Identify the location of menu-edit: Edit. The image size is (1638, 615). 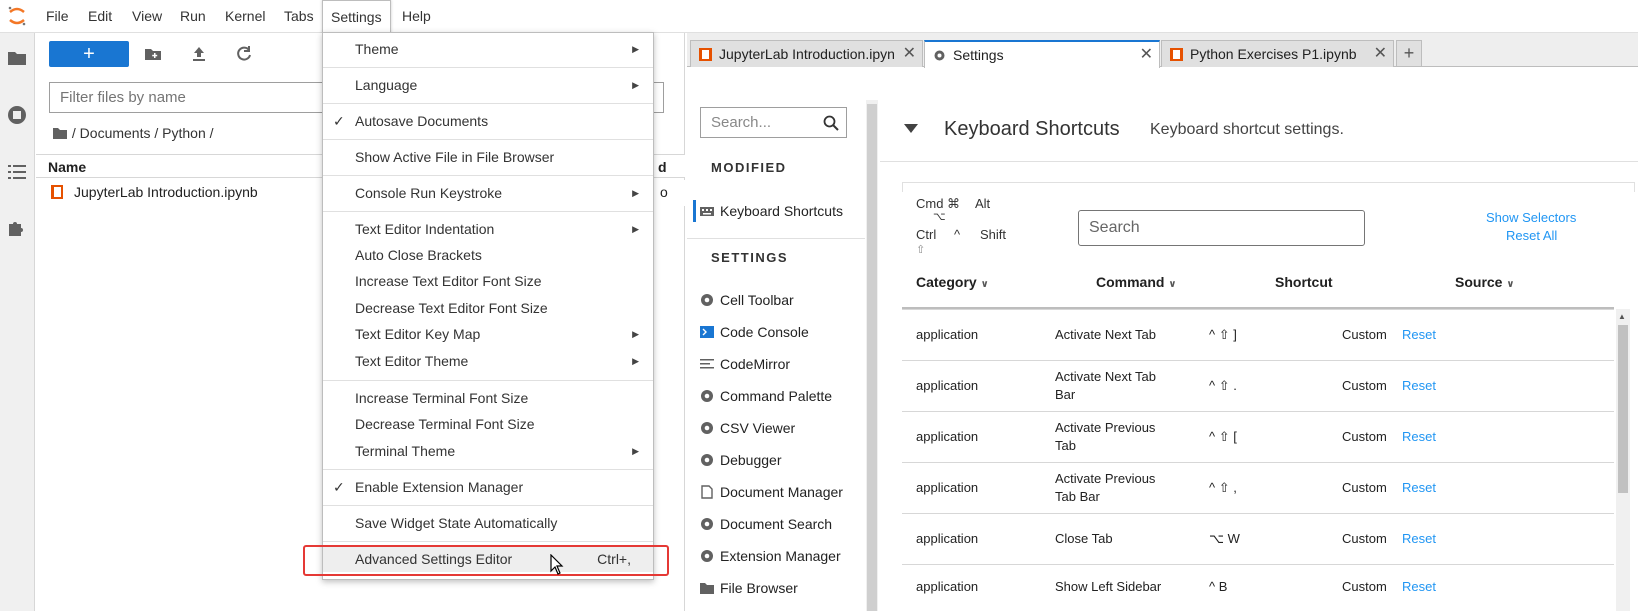
(100, 16).